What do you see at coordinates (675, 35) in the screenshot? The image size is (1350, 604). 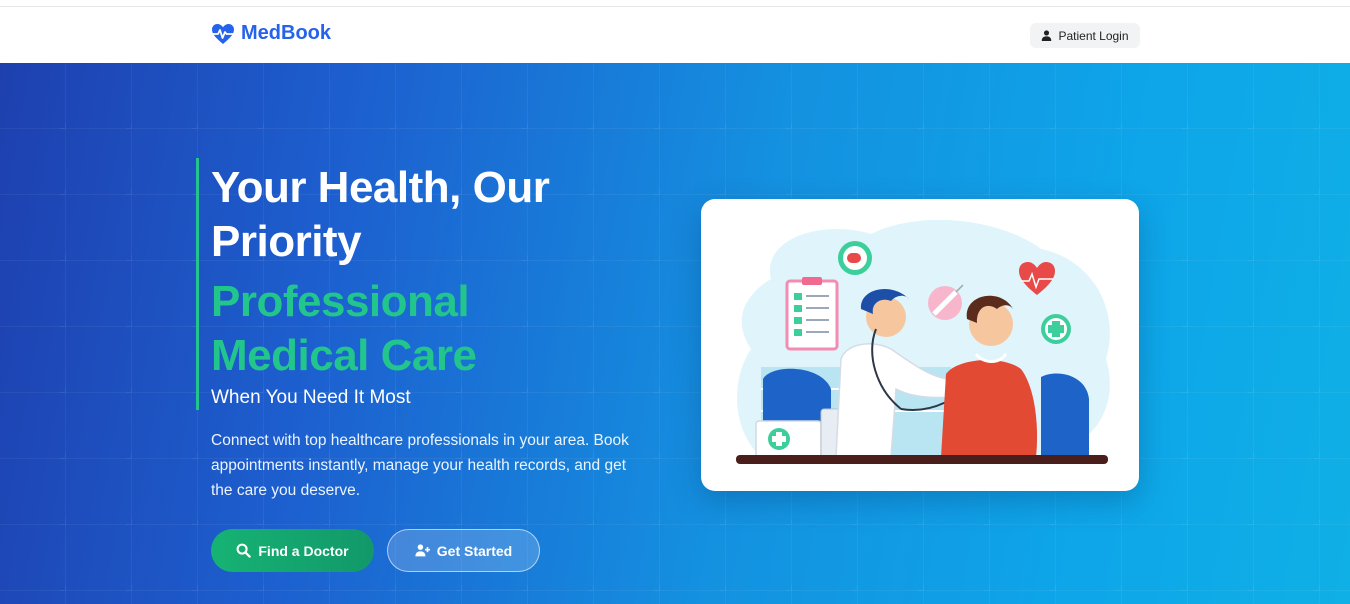 I see `navbar: MedBook Patient Login` at bounding box center [675, 35].